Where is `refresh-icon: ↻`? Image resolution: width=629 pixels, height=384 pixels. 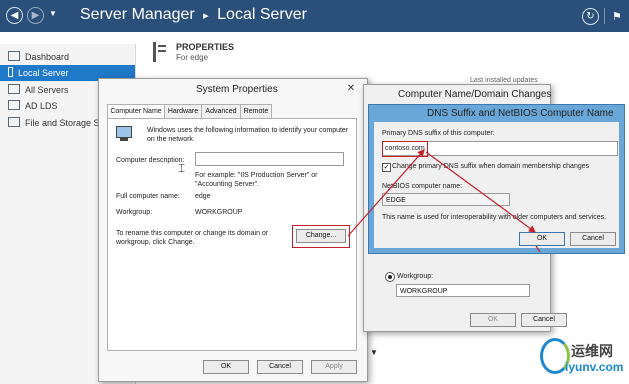 refresh-icon: ↻ is located at coordinates (590, 16).